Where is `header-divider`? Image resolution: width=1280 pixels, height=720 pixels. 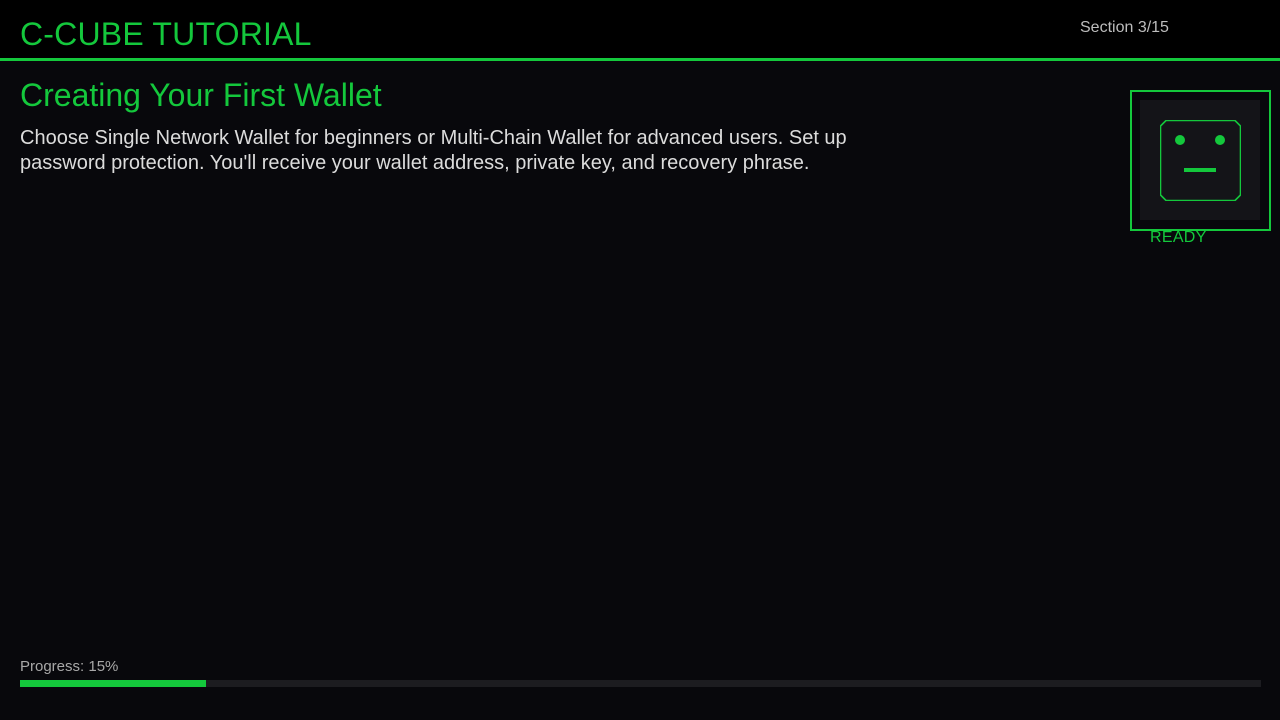
header-divider is located at coordinates (640, 59).